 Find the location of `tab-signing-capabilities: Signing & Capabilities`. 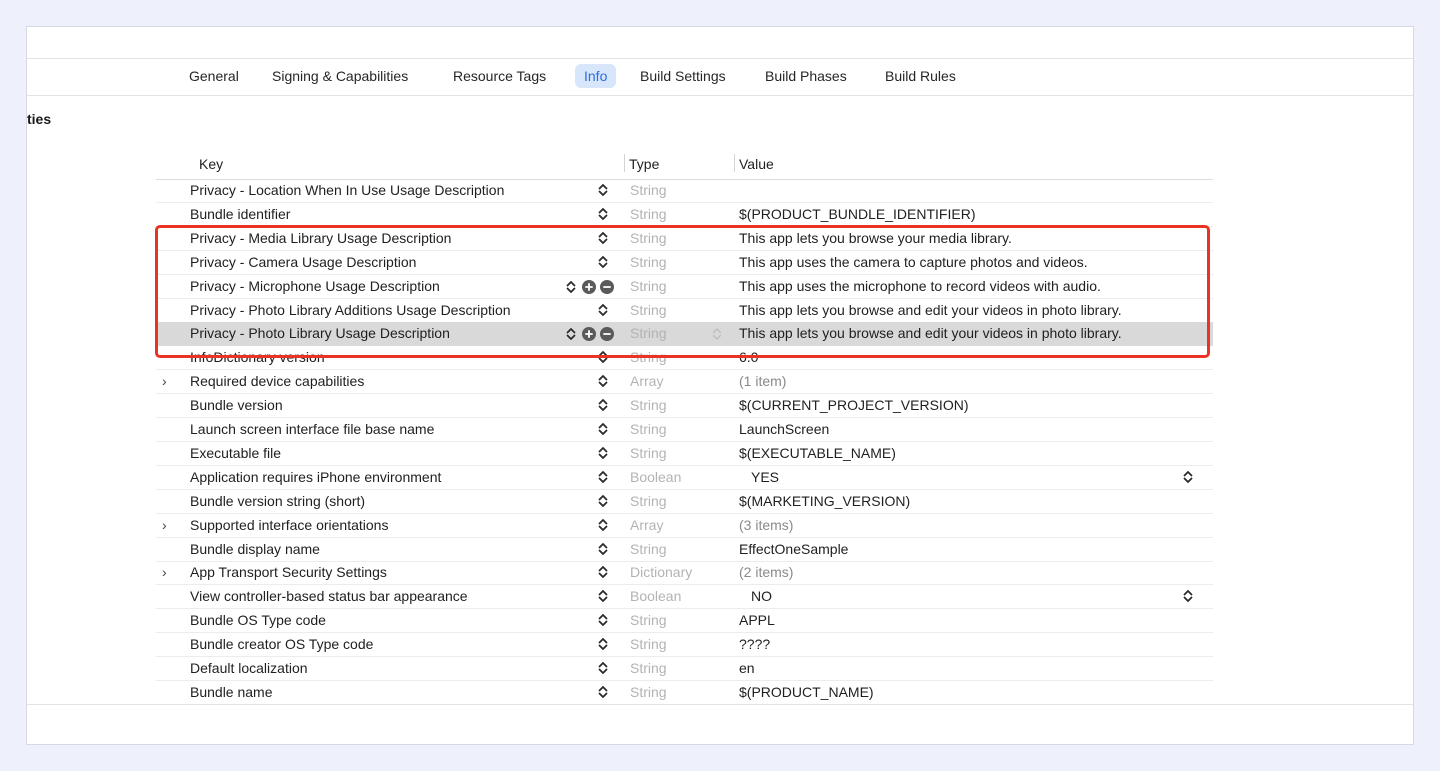

tab-signing-capabilities: Signing & Capabilities is located at coordinates (340, 76).